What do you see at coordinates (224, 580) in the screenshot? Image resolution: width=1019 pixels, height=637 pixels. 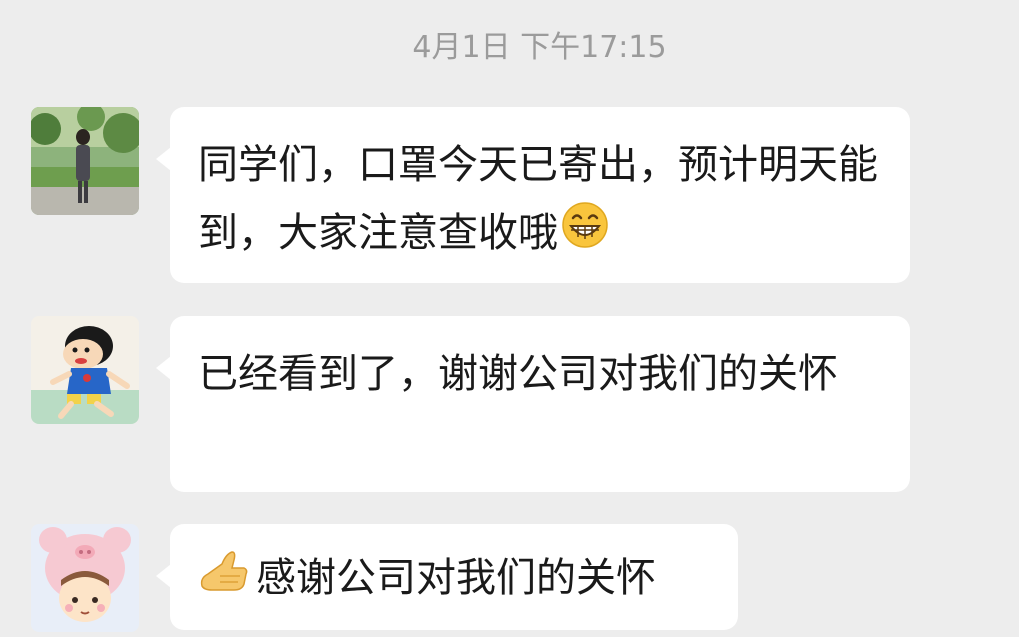 I see `thumb-up-hand-emoji-icon` at bounding box center [224, 580].